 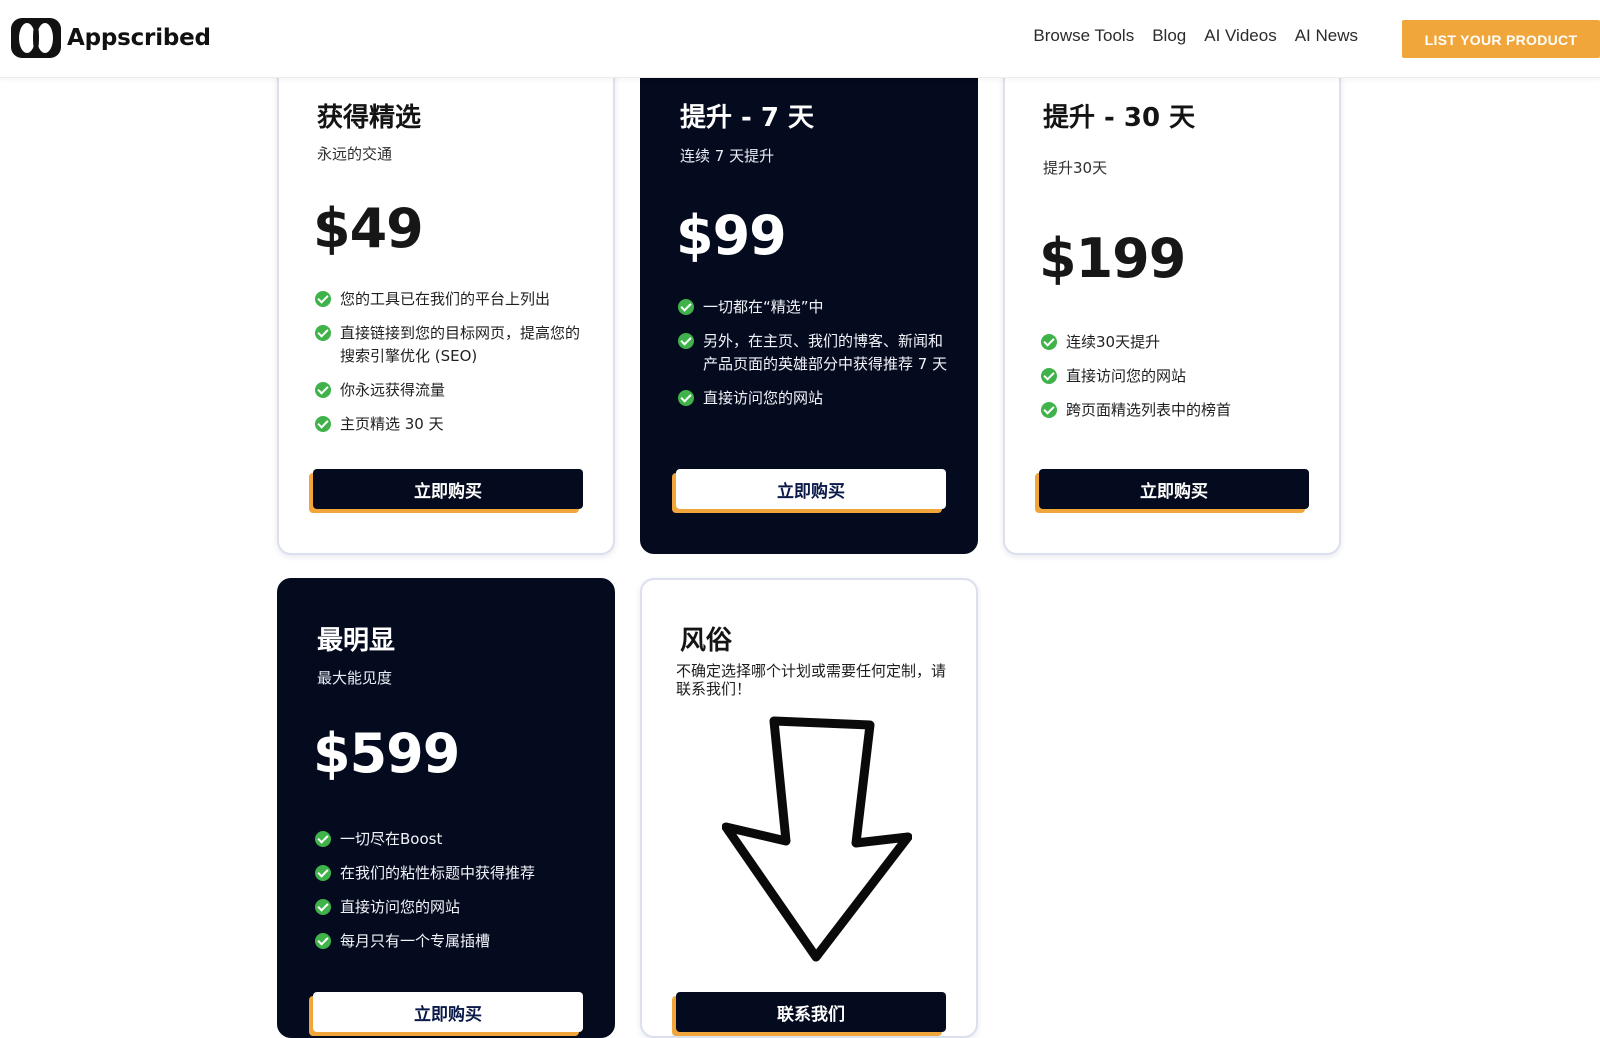 I want to click on feature-item: 跨页面精选列表中的榜首, so click(x=1176, y=410).